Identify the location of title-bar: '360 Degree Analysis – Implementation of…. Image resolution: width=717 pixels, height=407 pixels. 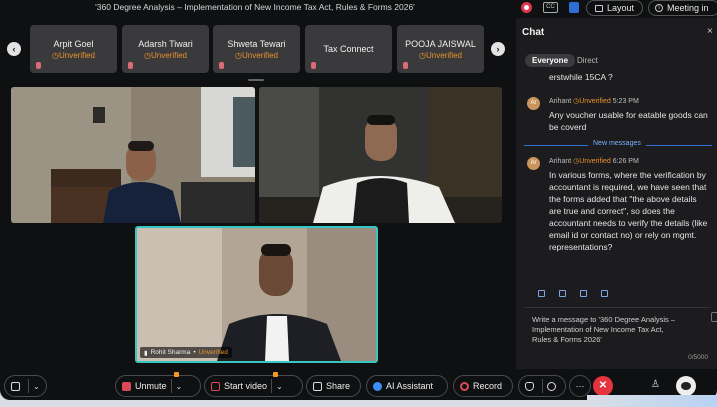
(358, 8).